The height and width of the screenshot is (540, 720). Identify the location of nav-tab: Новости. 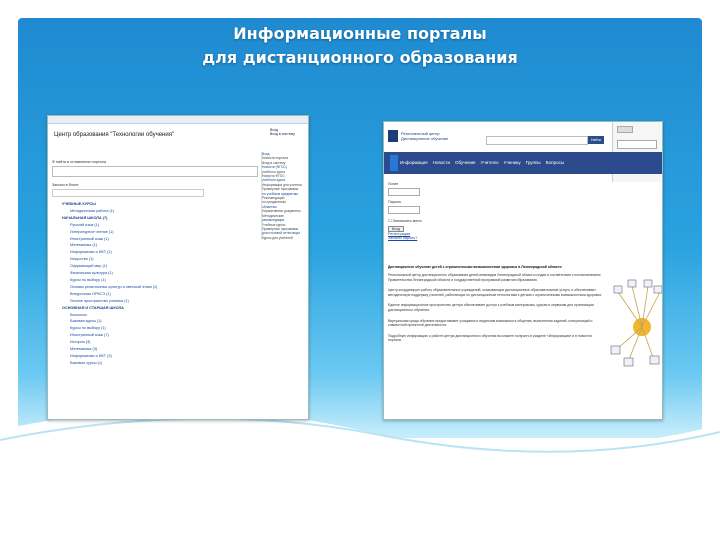
(441, 162).